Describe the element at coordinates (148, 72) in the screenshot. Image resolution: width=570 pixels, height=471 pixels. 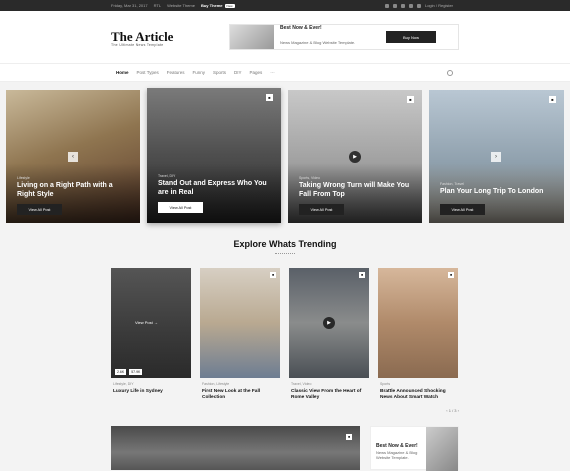
I see `nav-post-types: Post Types` at that location.